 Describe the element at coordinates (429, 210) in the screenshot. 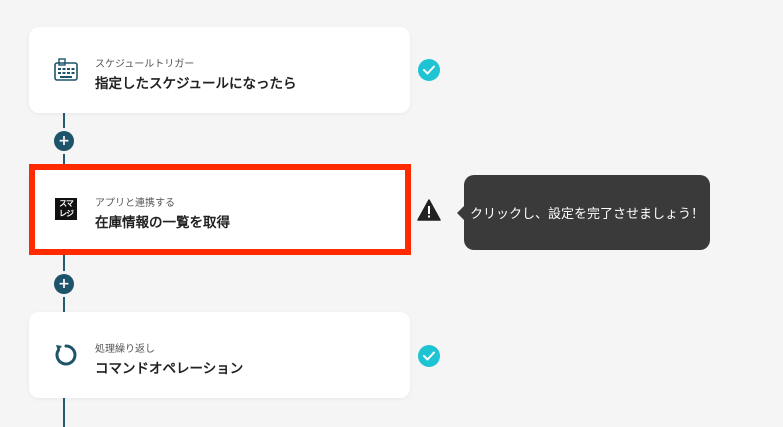

I see `warning-icon` at that location.